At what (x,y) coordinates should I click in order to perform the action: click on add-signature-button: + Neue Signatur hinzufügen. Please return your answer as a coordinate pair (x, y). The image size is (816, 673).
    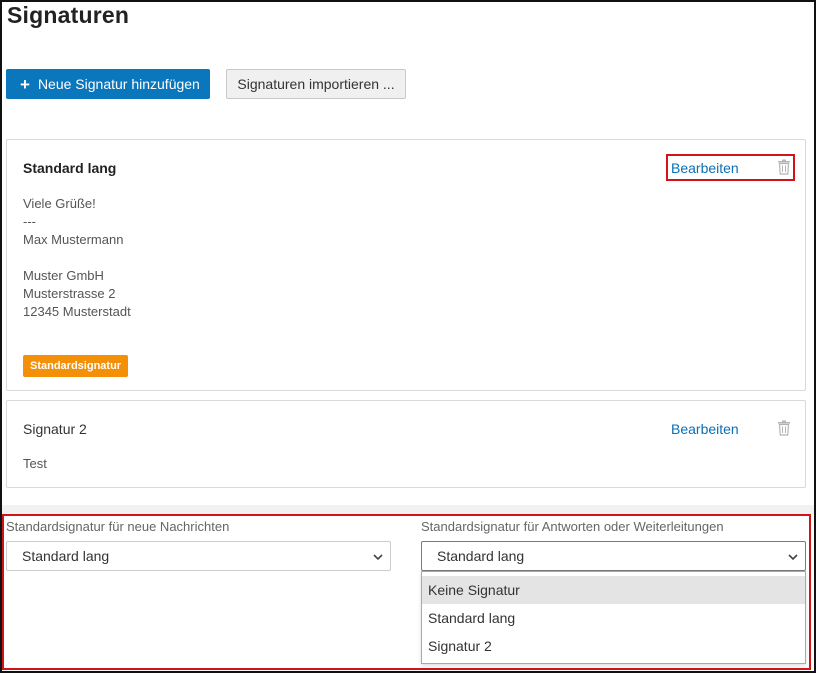
    Looking at the image, I should click on (108, 84).